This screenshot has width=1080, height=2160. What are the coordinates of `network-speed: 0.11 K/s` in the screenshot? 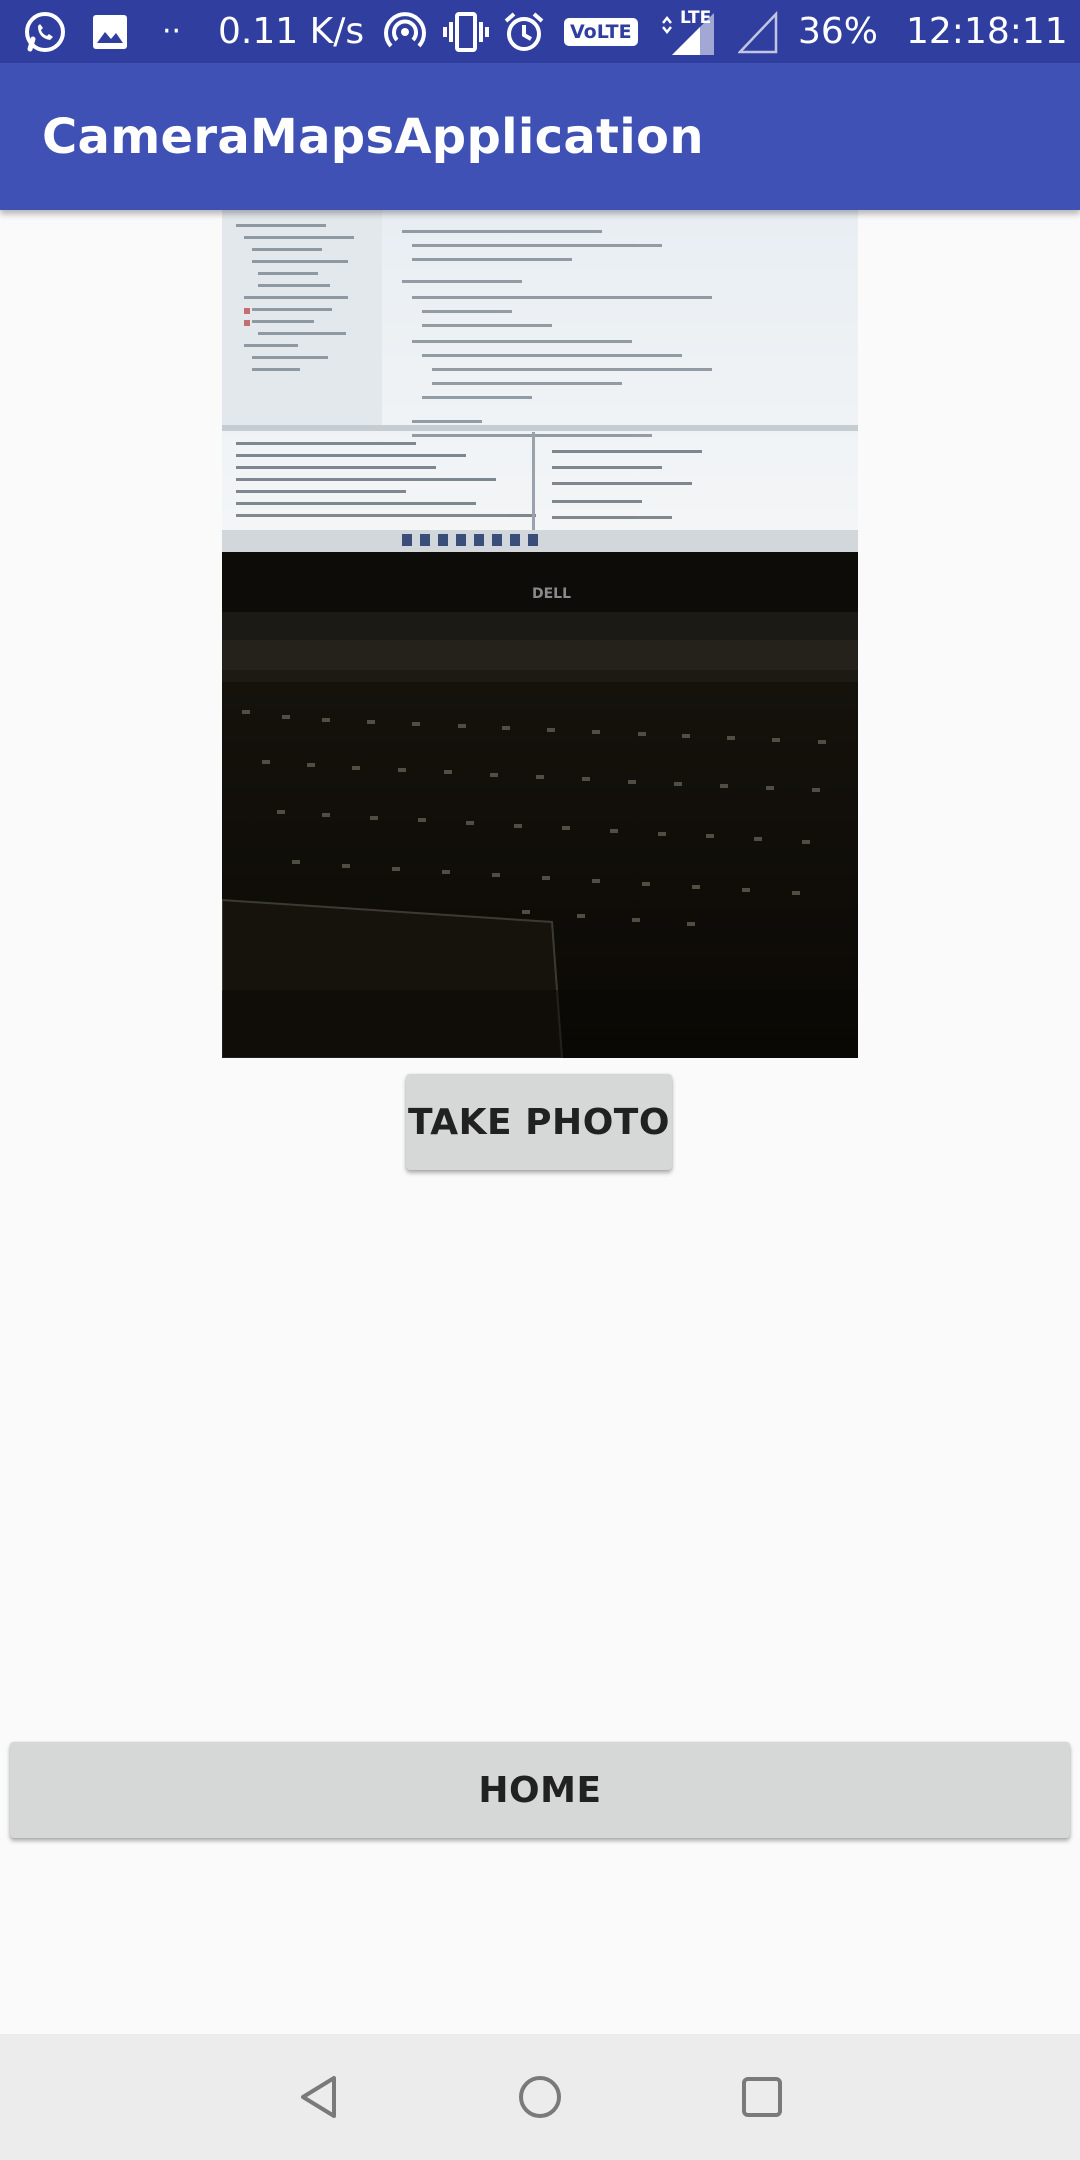 It's located at (291, 31).